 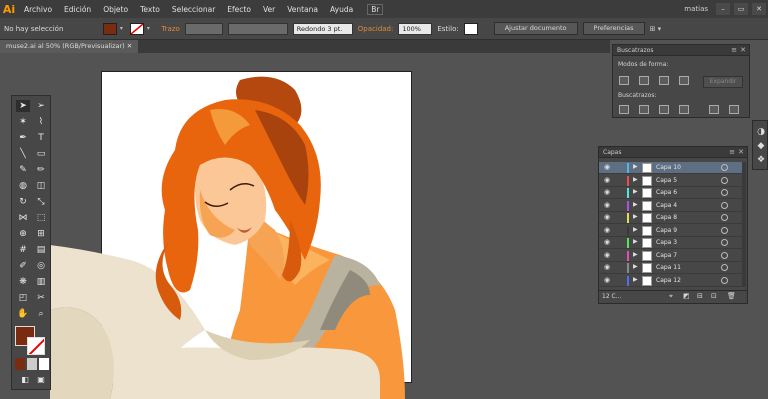 I want to click on mesh-tool-icon: #, so click(x=23, y=250).